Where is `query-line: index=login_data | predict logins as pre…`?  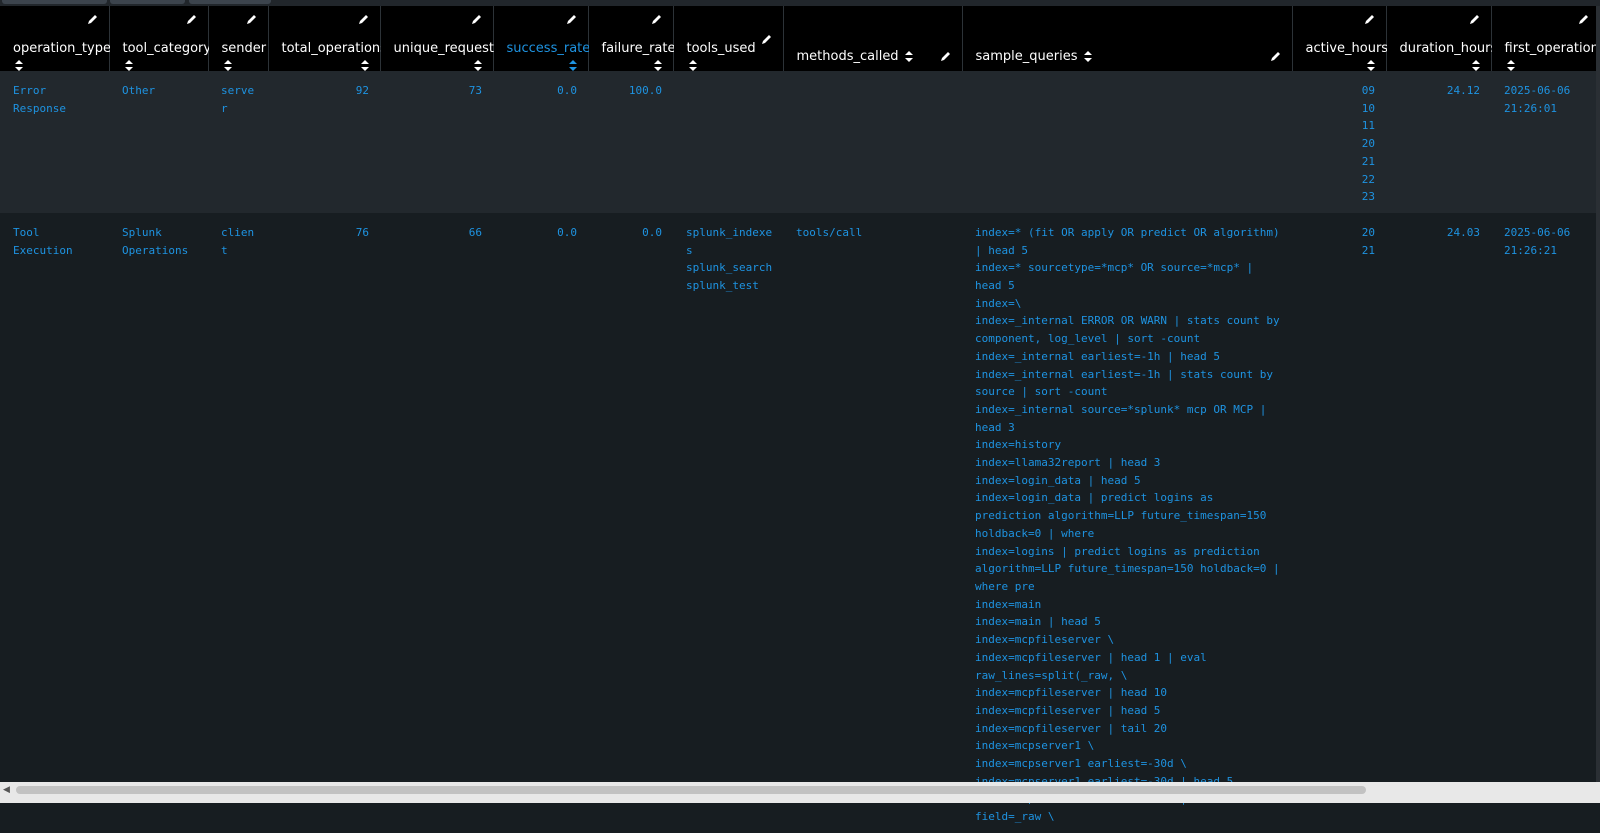 query-line: index=login_data | predict logins as pre… is located at coordinates (1129, 515).